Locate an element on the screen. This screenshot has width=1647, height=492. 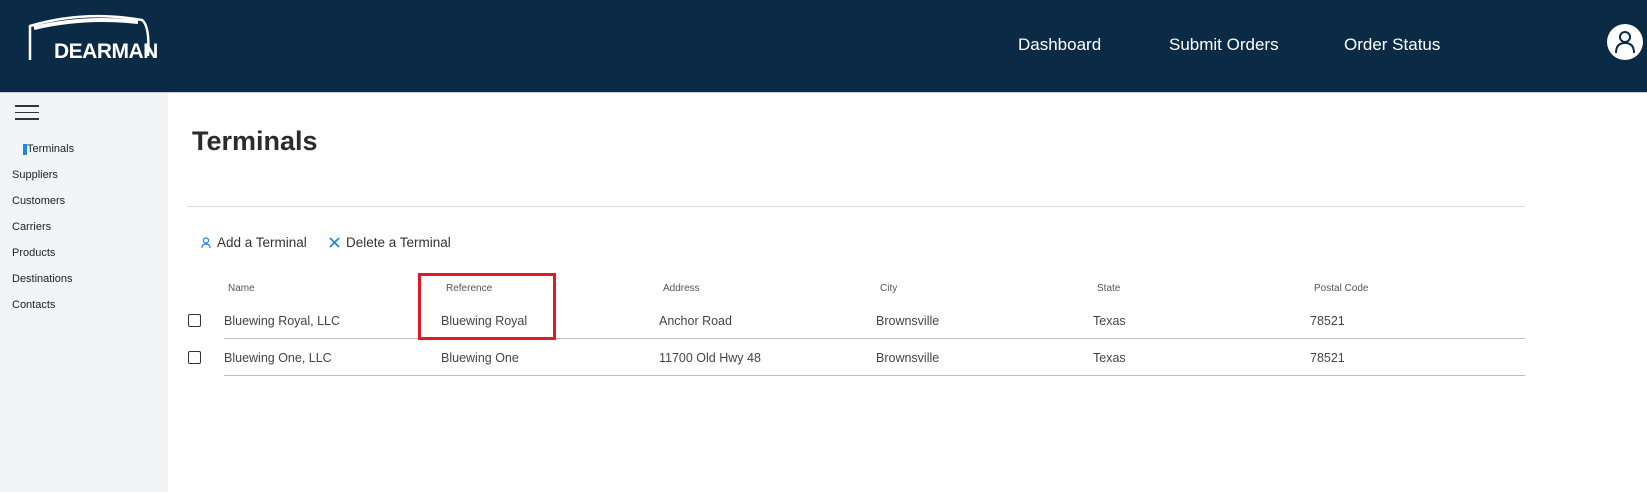
logo-text: DEARMAN is located at coordinates (106, 52).